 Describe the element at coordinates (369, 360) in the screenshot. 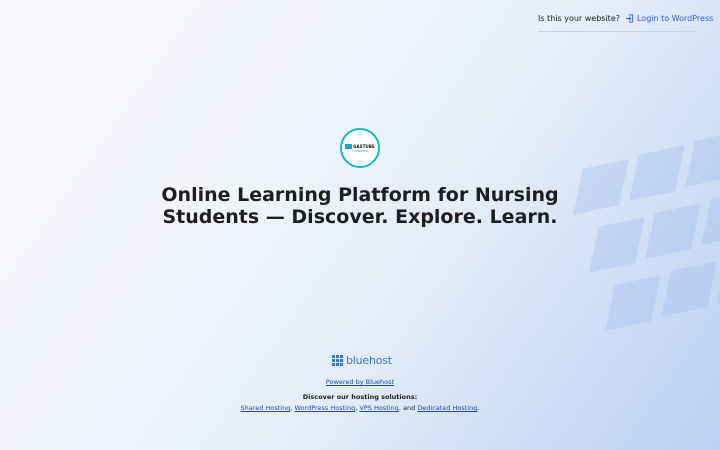

I see `bluehost-wordmark: bluehost` at that location.